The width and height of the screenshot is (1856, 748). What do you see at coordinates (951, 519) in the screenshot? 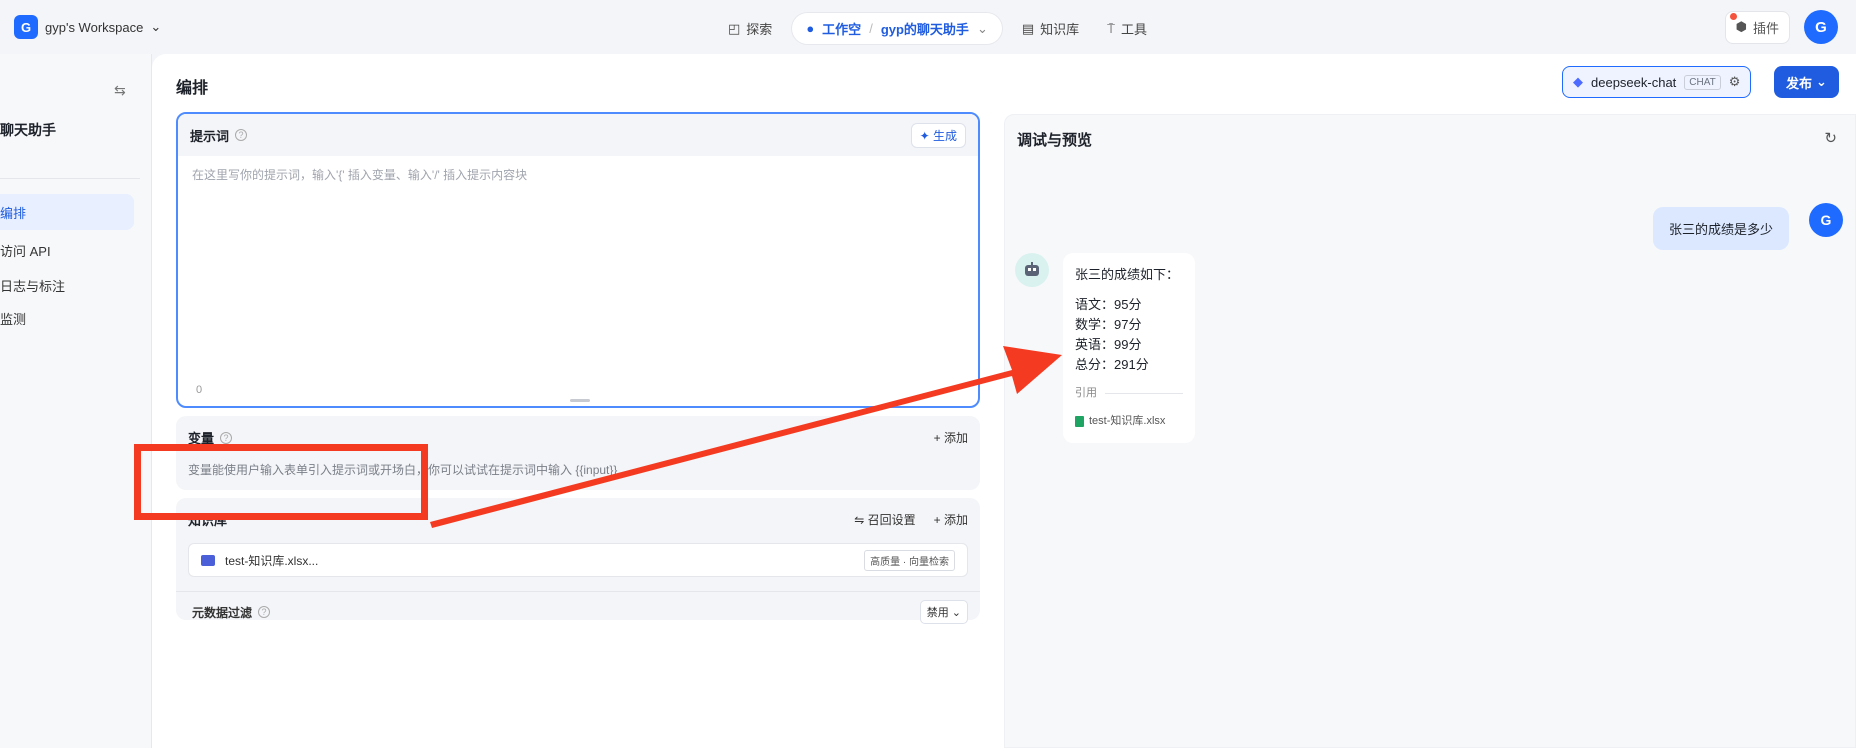
I see `add-knowledge-button: + 添加` at bounding box center [951, 519].